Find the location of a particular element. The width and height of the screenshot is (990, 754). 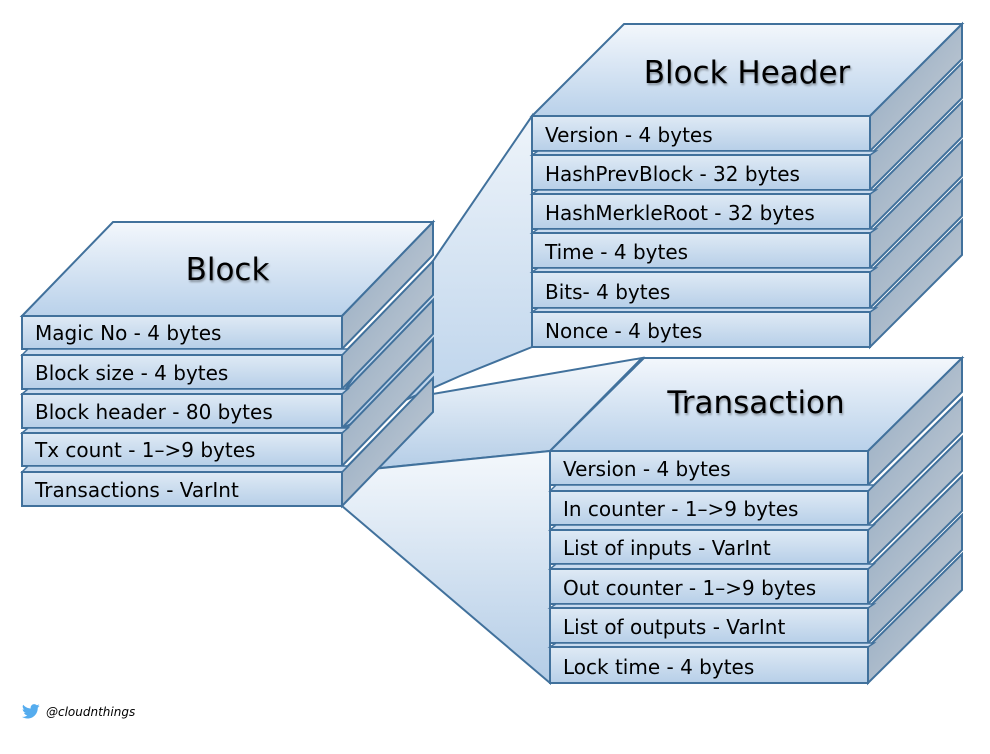

block_header-row-label: Time - 4 bytes is located at coordinates (616, 252).